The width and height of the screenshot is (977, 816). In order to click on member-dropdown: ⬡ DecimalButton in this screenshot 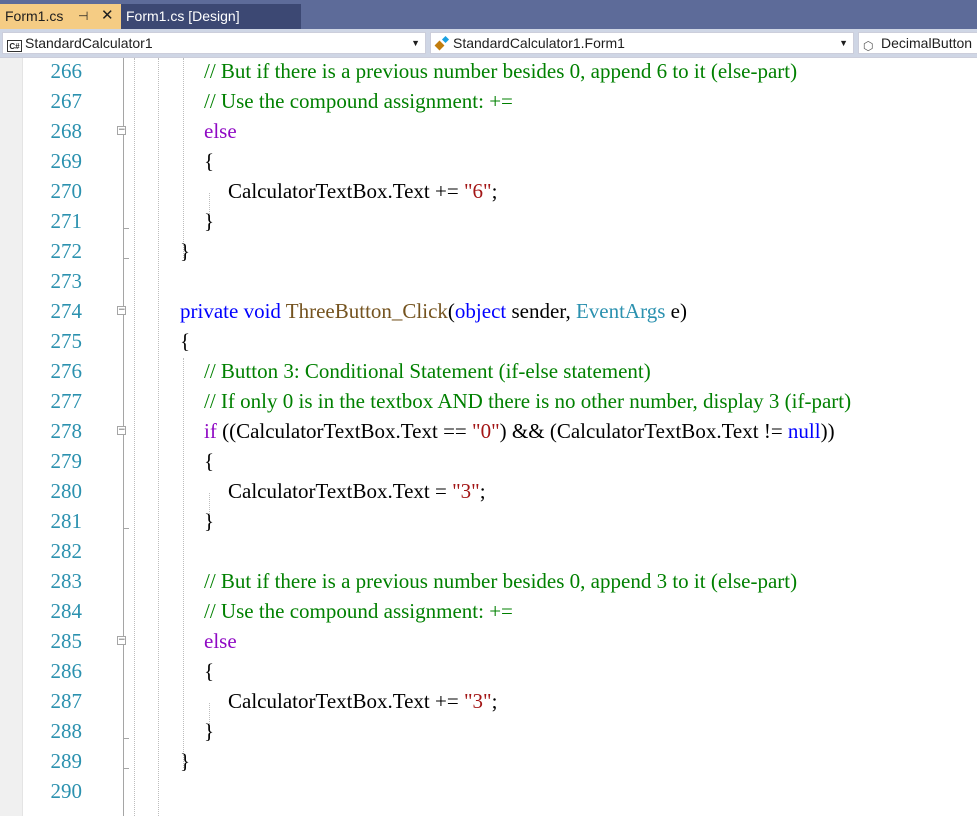, I will do `click(917, 43)`.